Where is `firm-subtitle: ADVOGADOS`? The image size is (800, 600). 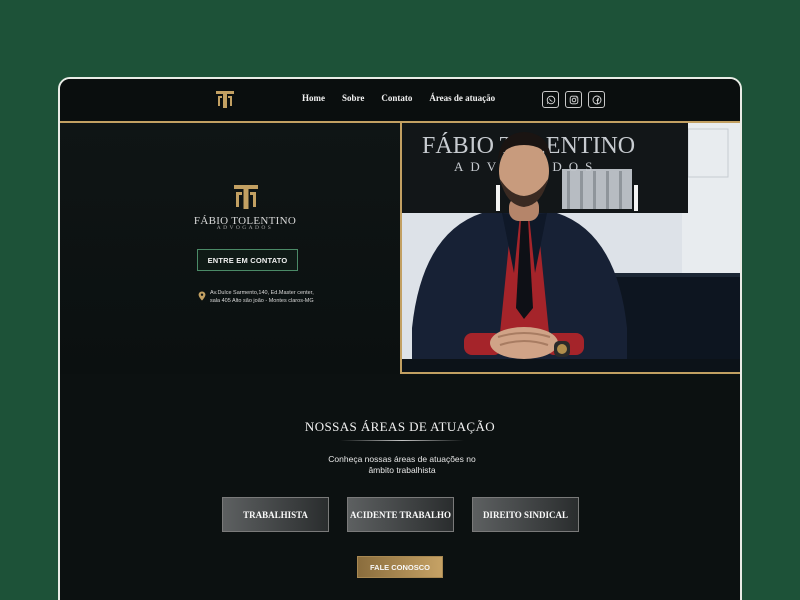 firm-subtitle: ADVOGADOS is located at coordinates (245, 228).